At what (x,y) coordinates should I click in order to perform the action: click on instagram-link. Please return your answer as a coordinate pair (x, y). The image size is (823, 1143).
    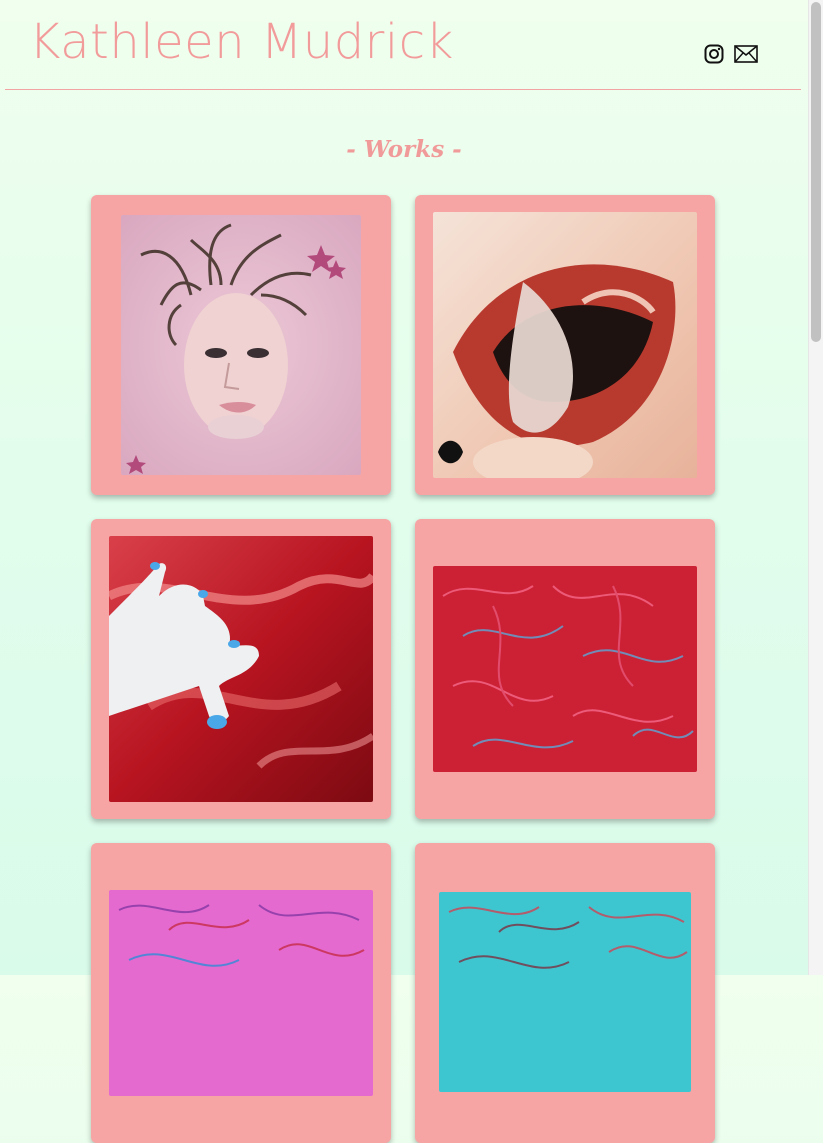
    Looking at the image, I should click on (714, 54).